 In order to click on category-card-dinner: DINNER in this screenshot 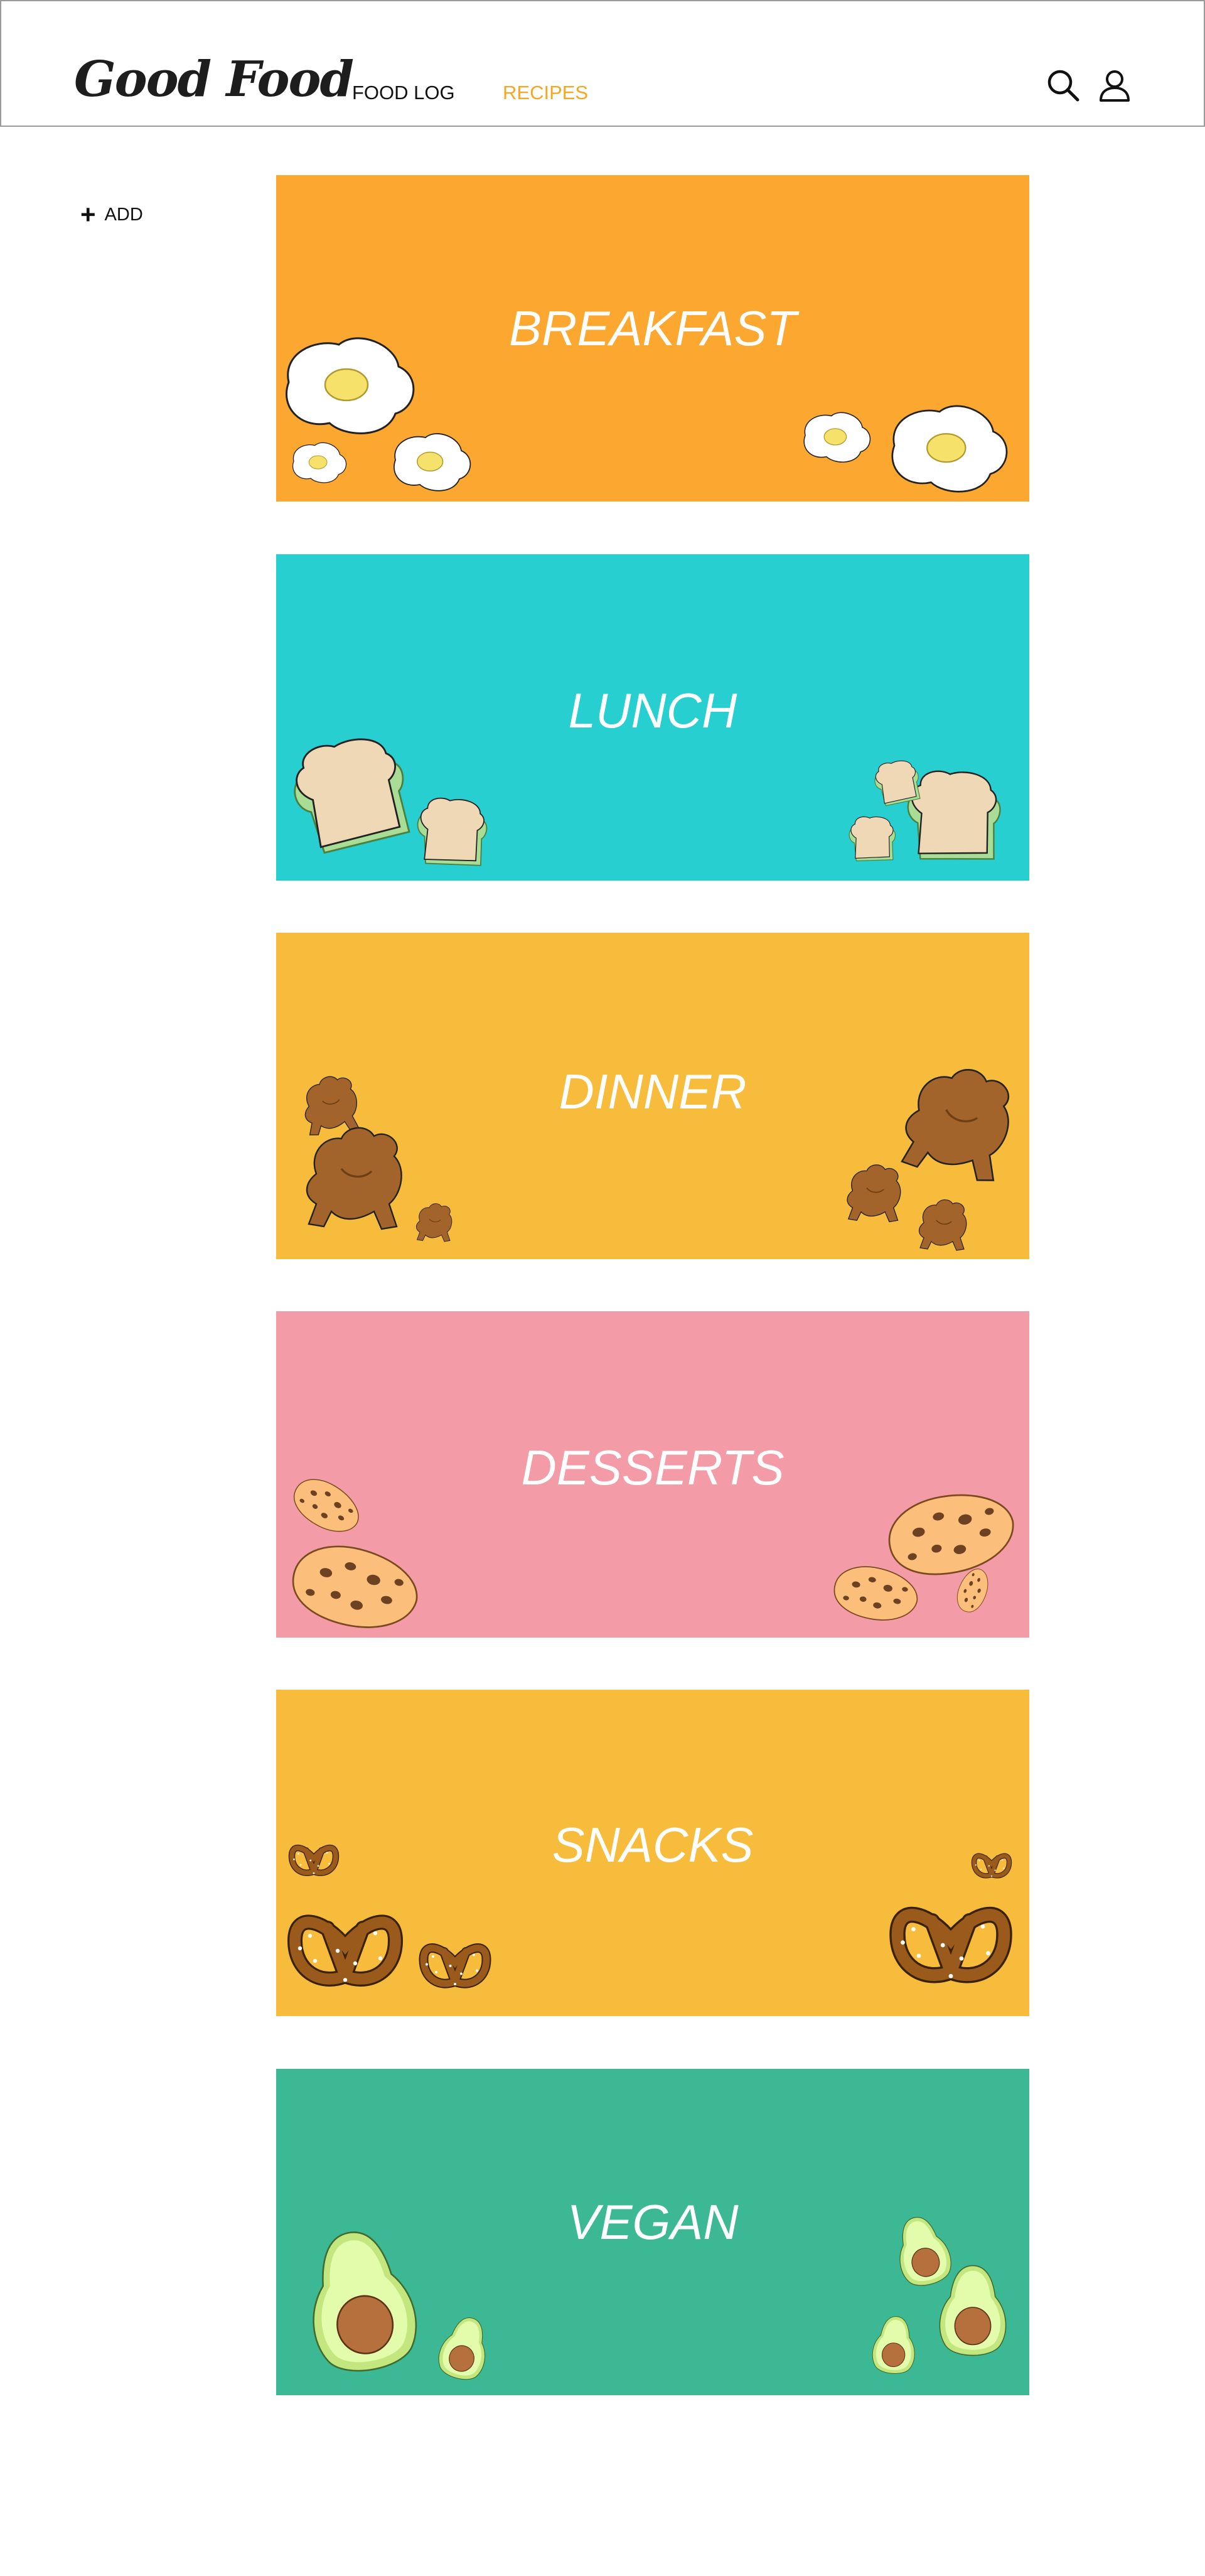, I will do `click(652, 1096)`.